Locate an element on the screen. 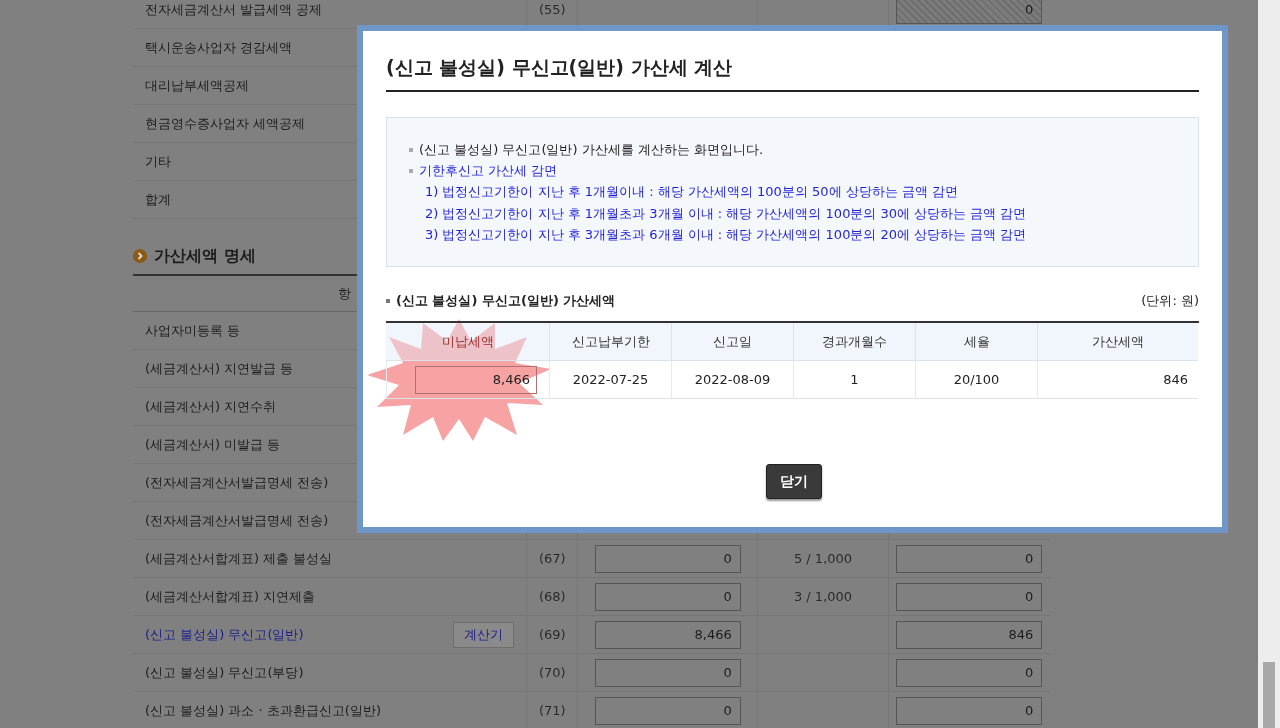 This screenshot has height=728, width=1280. row-label: (신고 불성실) 과소 · 초과환급신고(일반) is located at coordinates (263, 710).